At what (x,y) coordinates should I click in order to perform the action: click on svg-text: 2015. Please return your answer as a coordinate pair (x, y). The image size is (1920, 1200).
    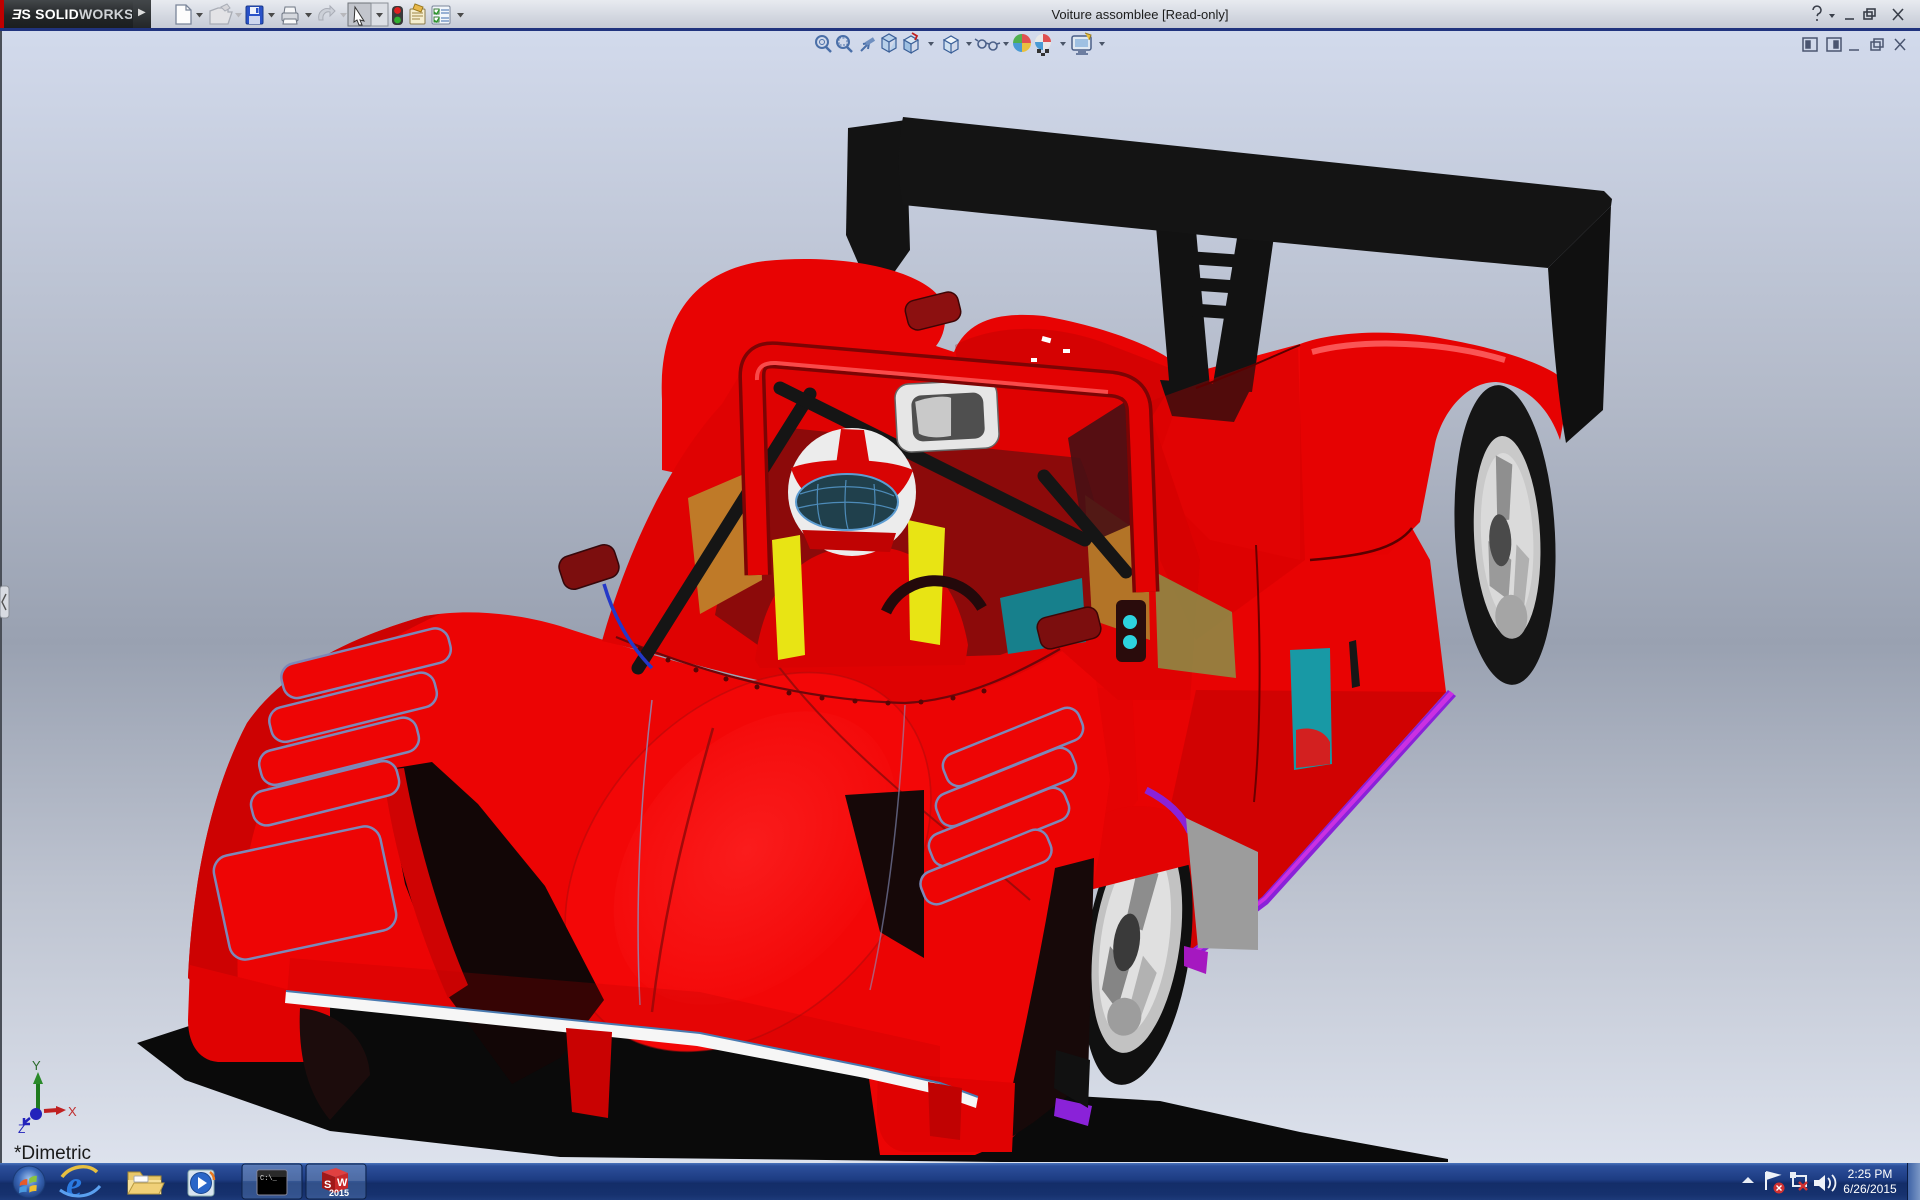
    Looking at the image, I should click on (339, 1193).